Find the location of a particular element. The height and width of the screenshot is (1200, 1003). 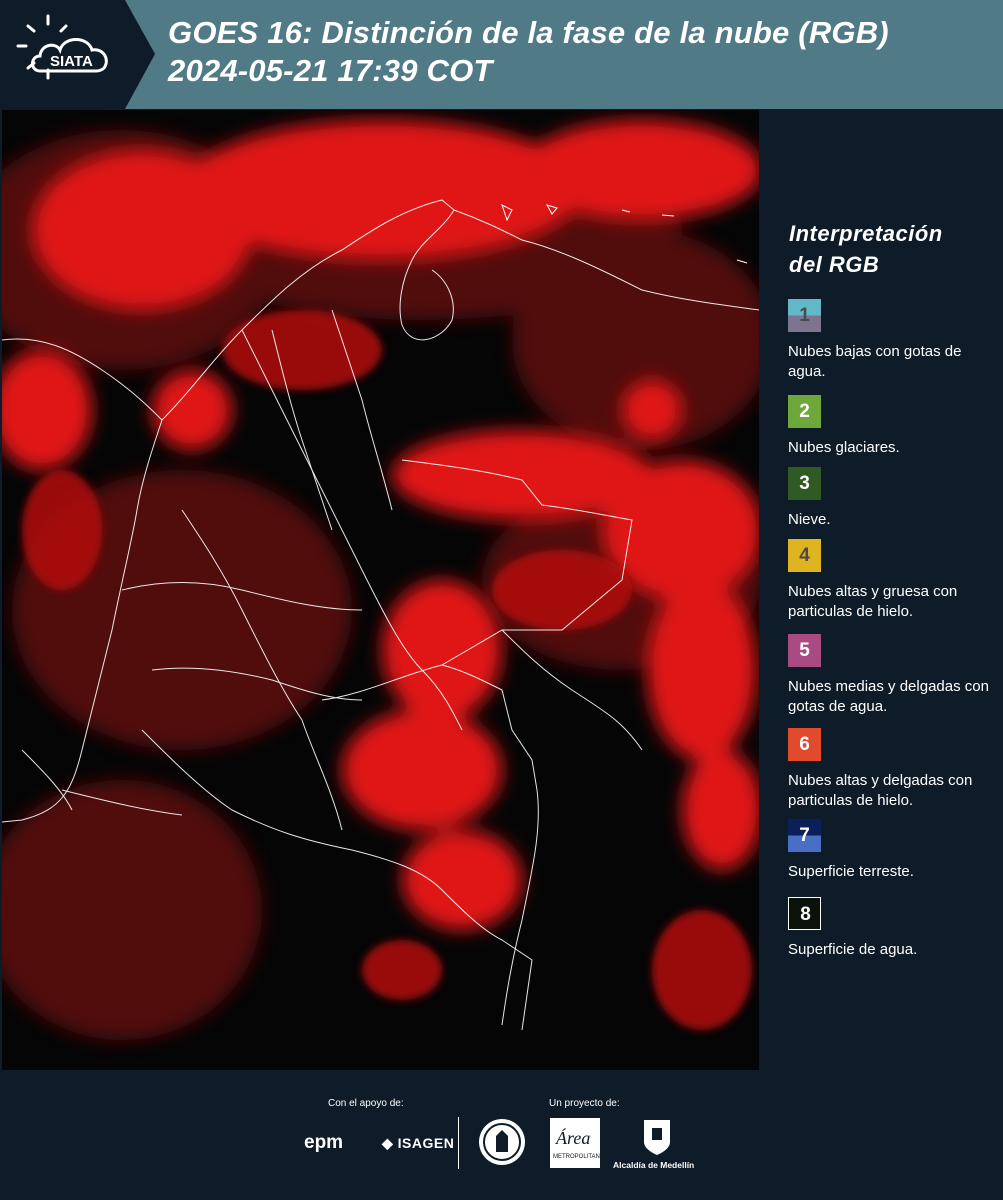

legend-label: Superficie terreste. is located at coordinates (851, 871).